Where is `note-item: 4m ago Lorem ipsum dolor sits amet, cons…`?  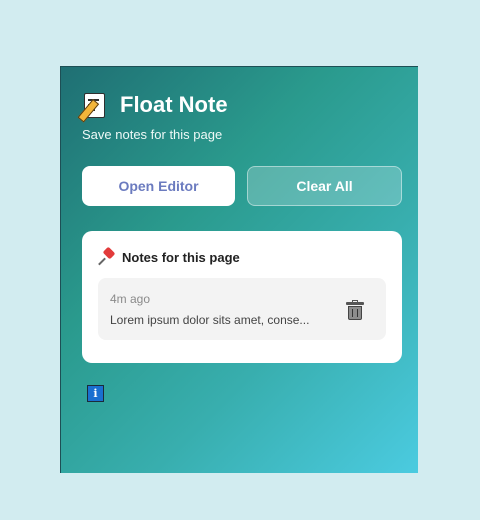
note-item: 4m ago Lorem ipsum dolor sits amet, cons… is located at coordinates (242, 309).